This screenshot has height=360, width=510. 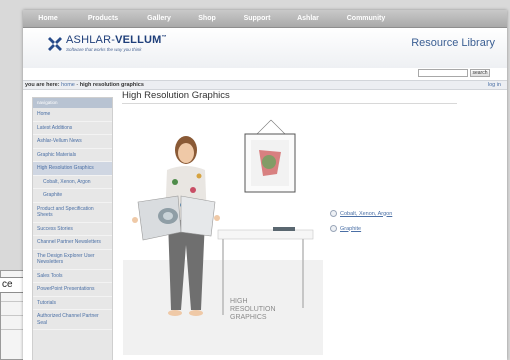 I want to click on page-title: High Resolution Graphics, so click(x=176, y=95).